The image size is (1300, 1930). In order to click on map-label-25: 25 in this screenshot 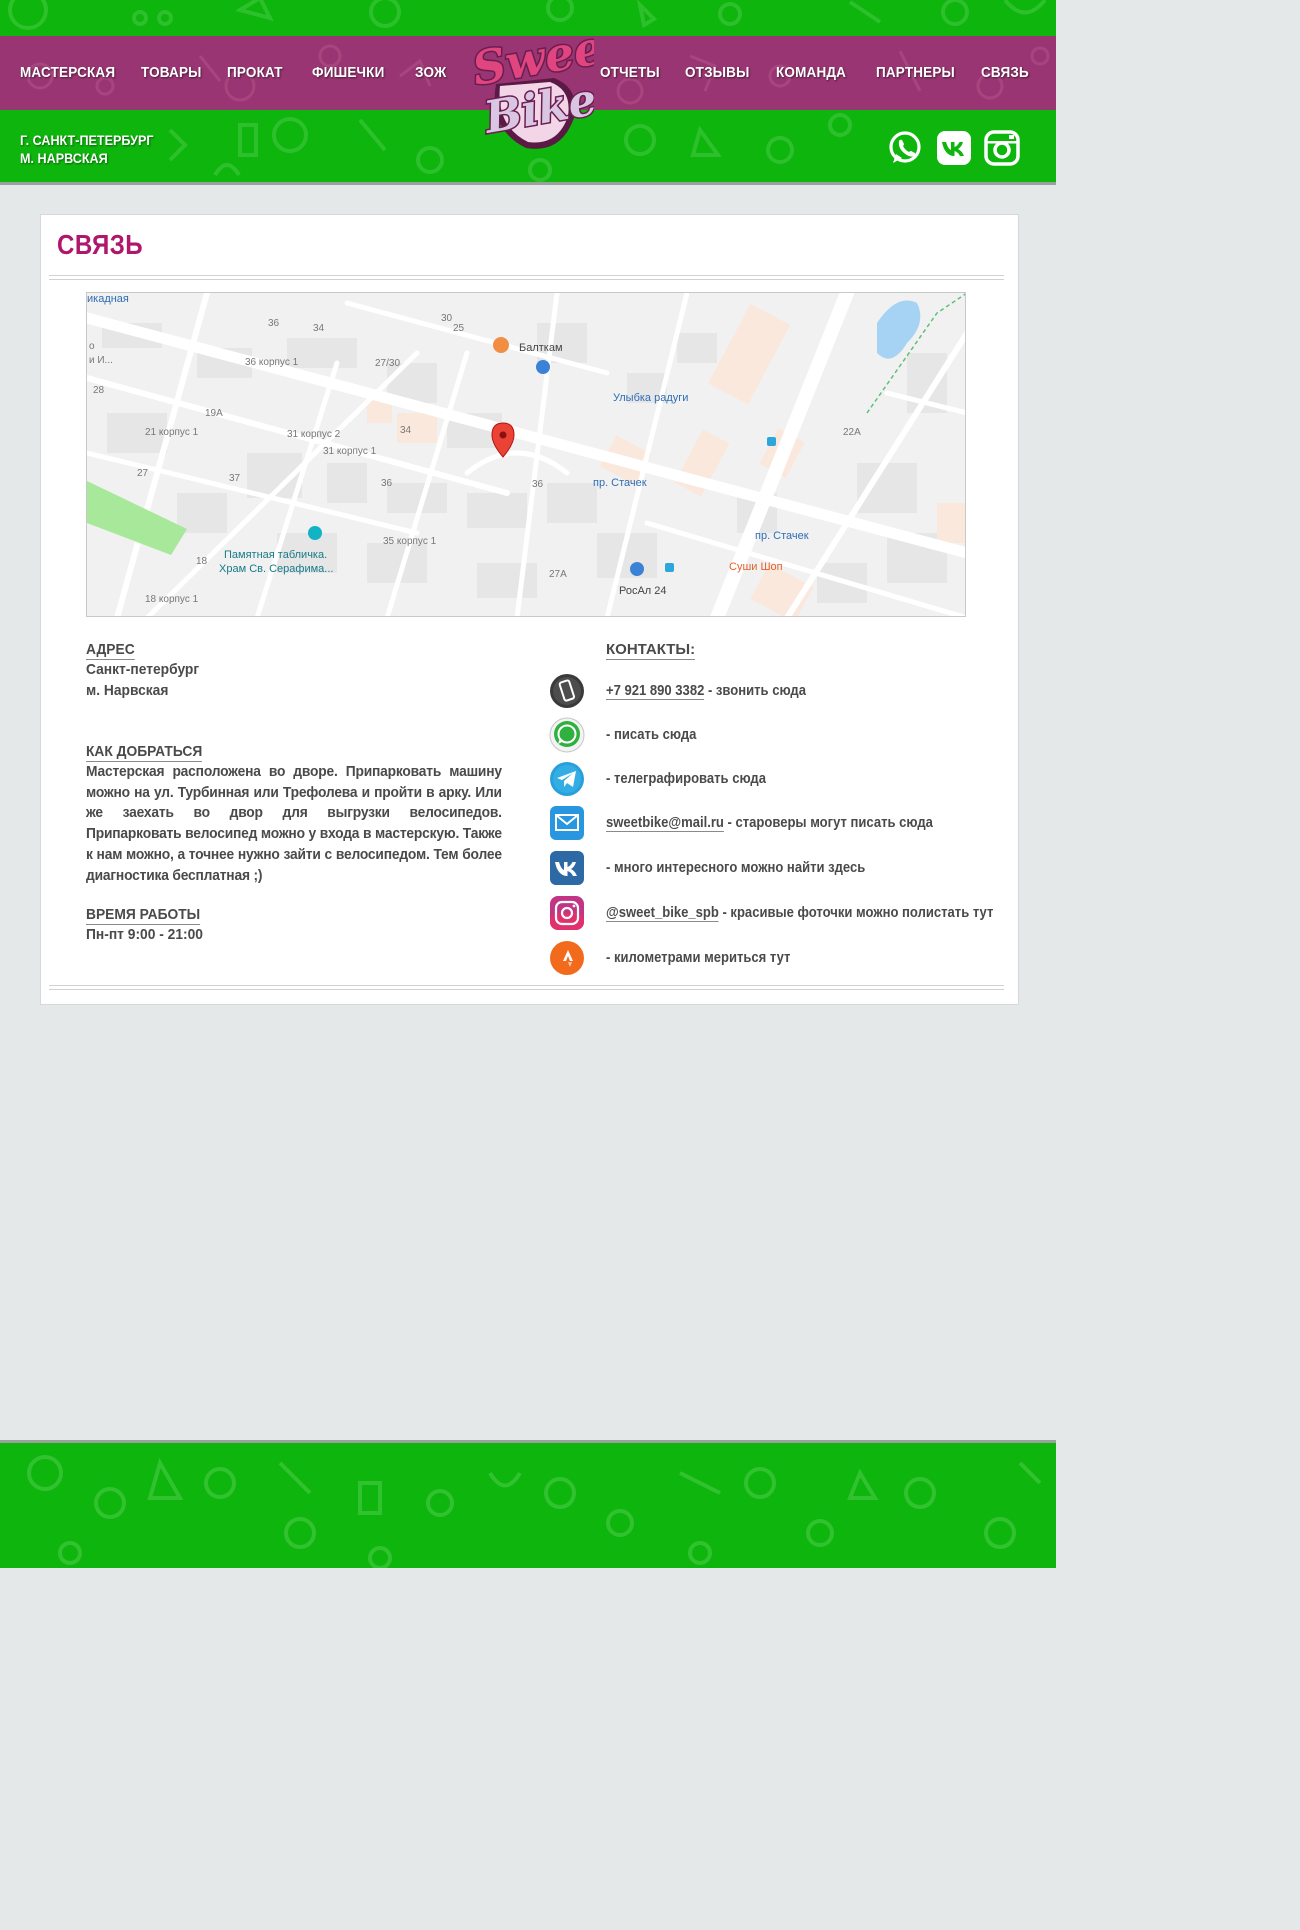, I will do `click(459, 328)`.